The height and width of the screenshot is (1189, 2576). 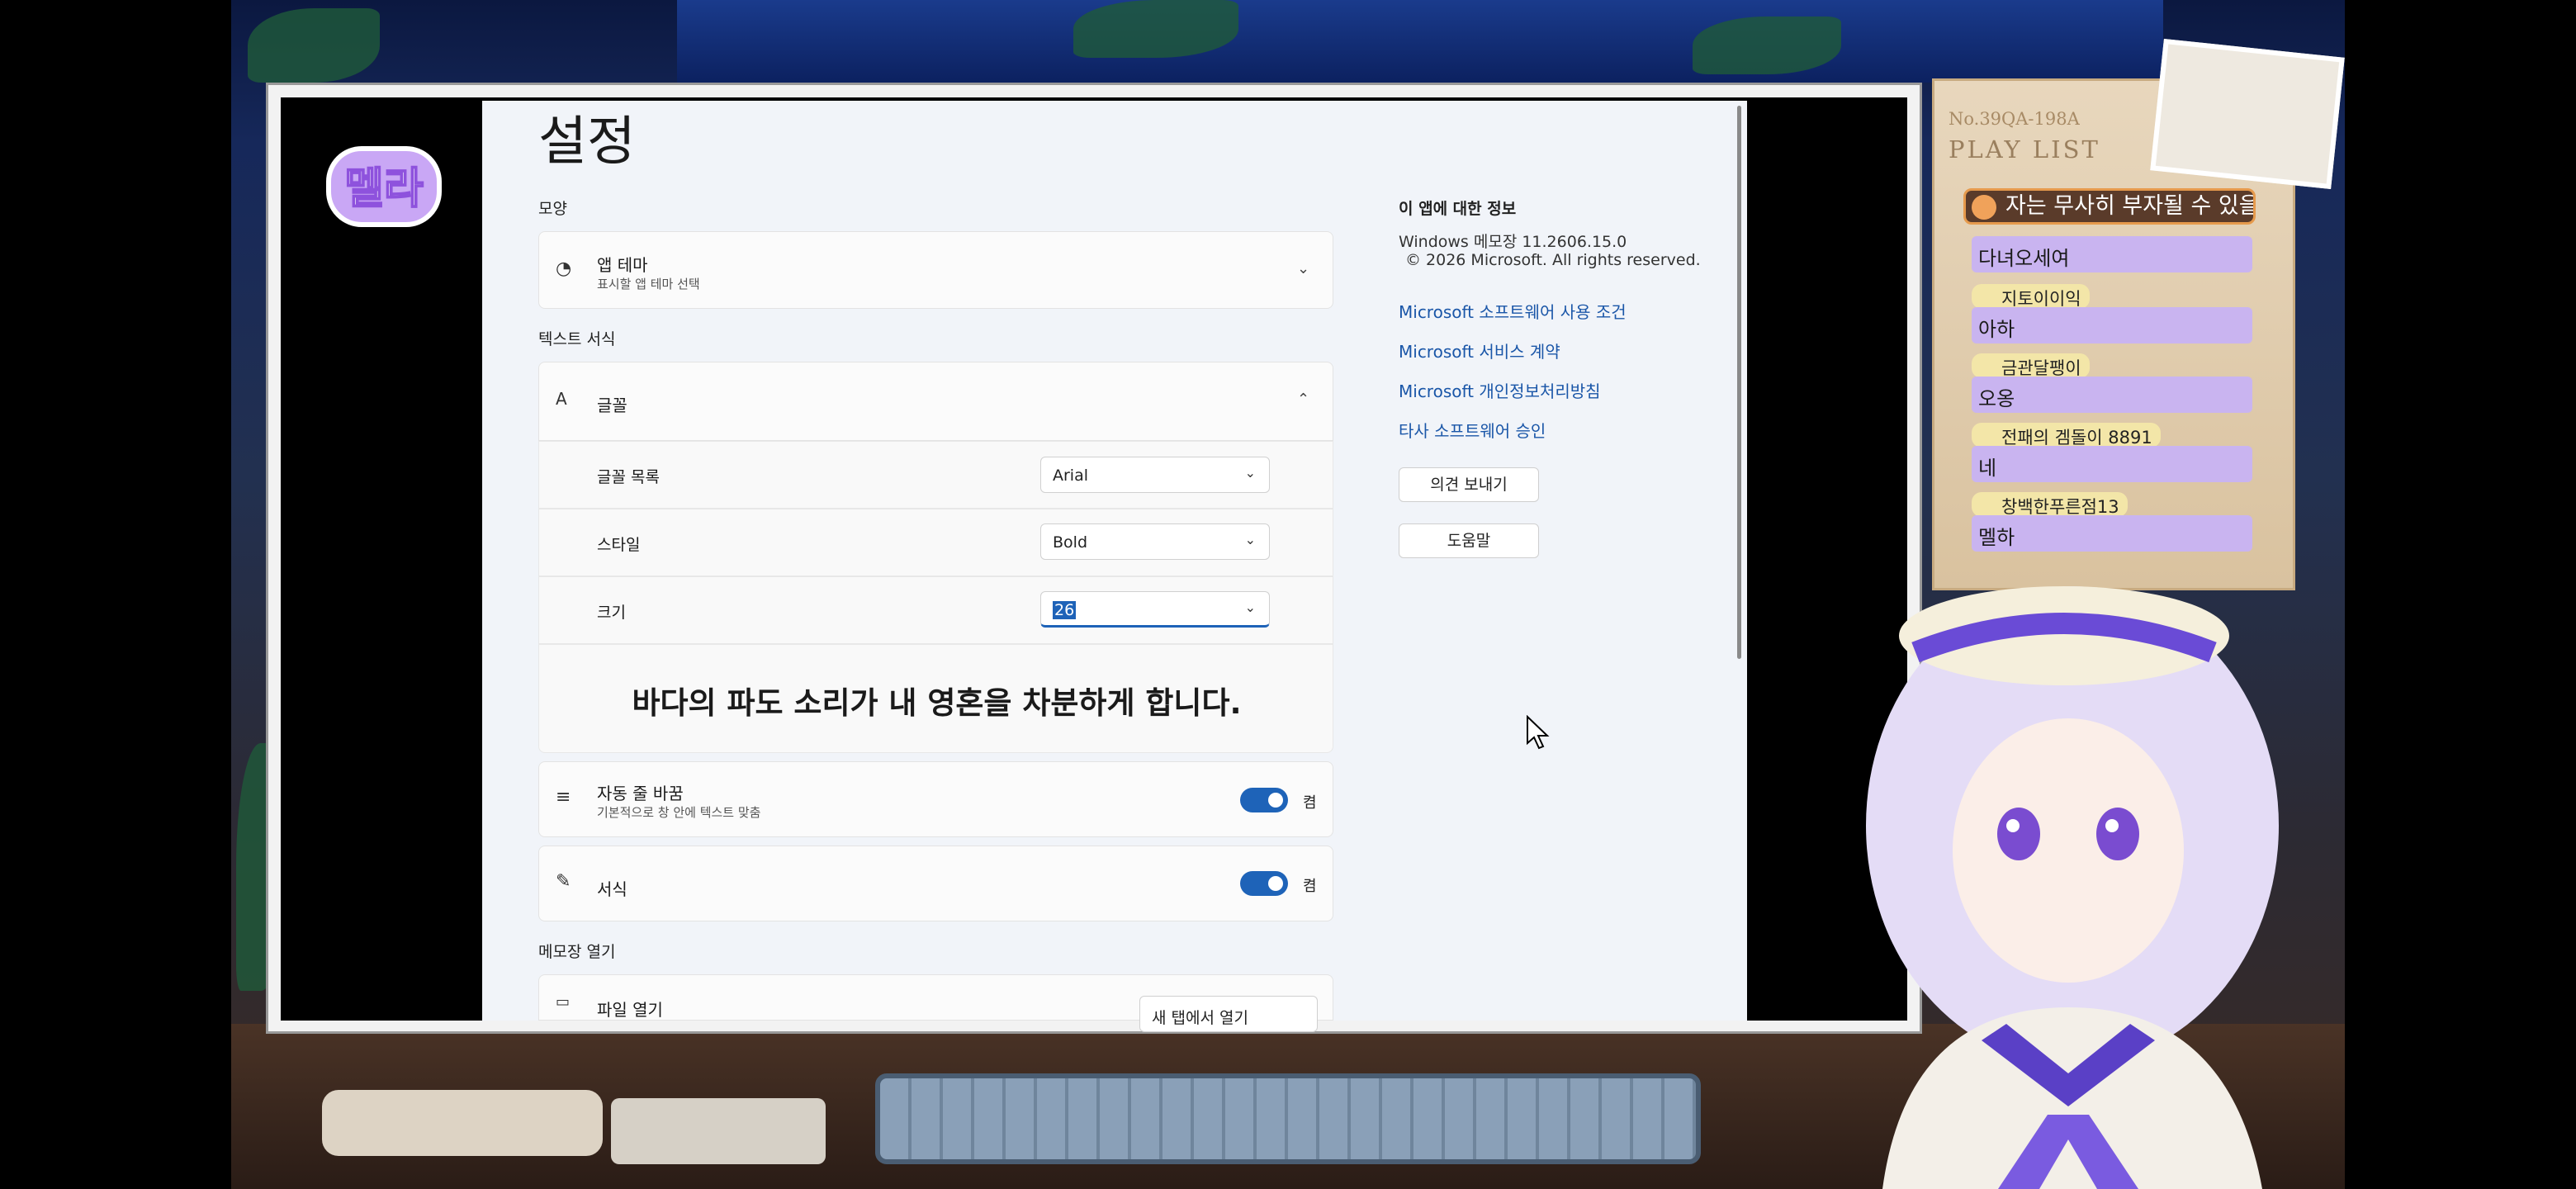 I want to click on chat-username: 금관달팽이, so click(x=2031, y=365).